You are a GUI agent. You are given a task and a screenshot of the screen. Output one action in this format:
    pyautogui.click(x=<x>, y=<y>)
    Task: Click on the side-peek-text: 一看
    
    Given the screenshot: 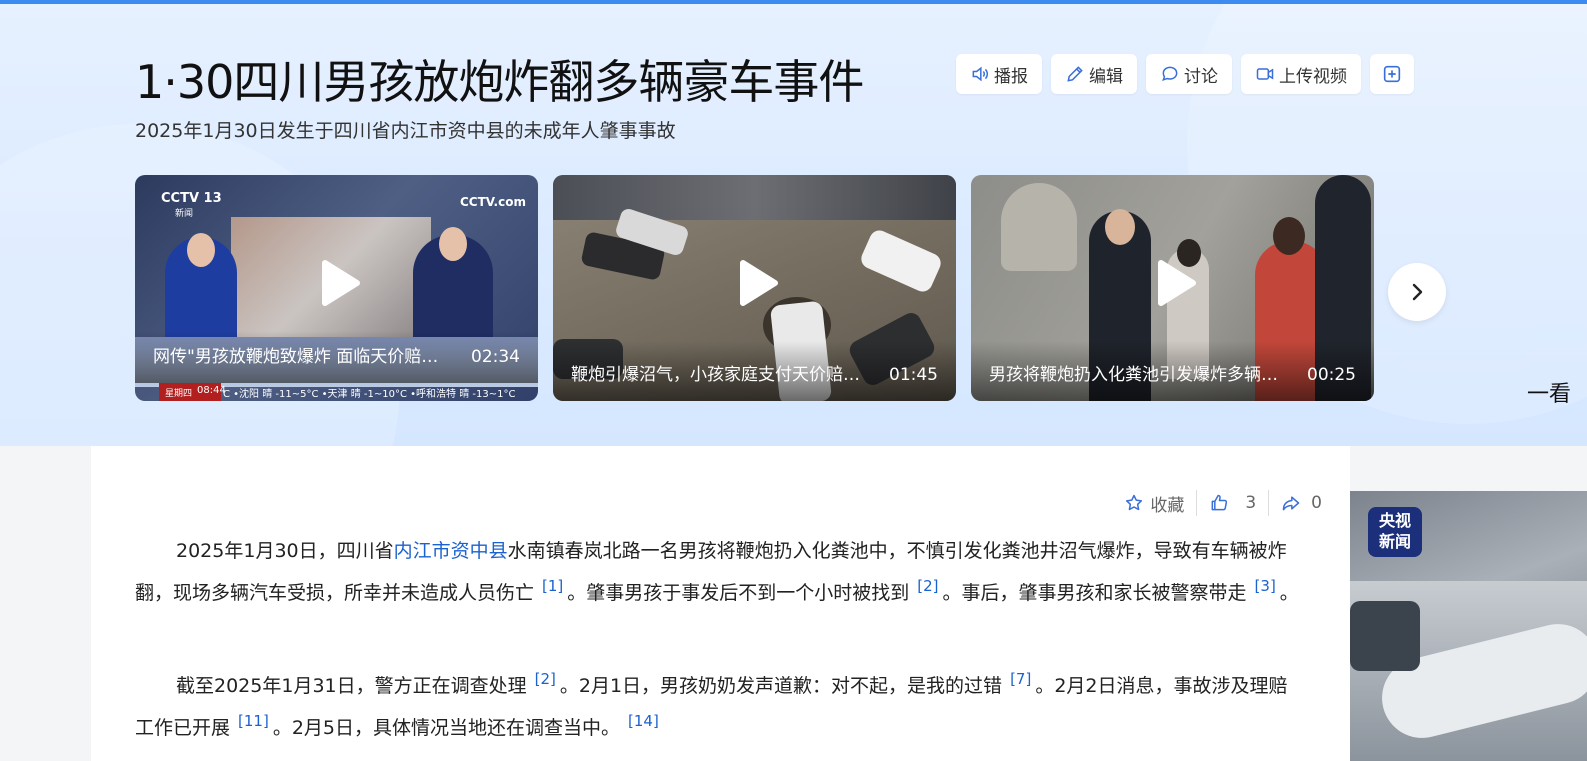 What is the action you would take?
    pyautogui.click(x=1549, y=394)
    